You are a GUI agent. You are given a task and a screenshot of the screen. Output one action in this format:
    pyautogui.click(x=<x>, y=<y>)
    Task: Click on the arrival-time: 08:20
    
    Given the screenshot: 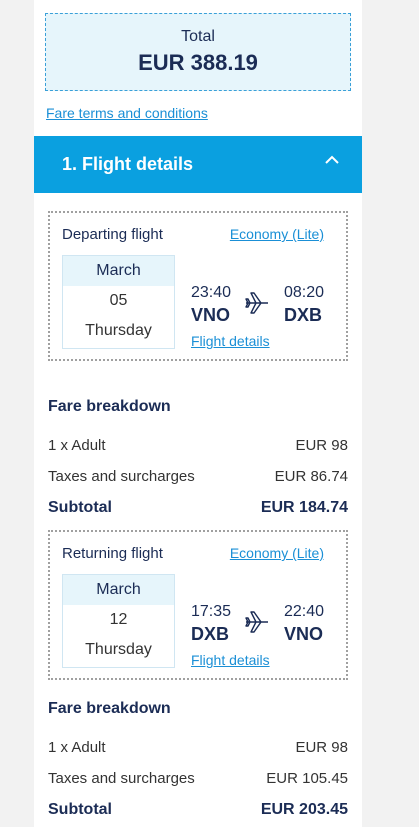 What is the action you would take?
    pyautogui.click(x=304, y=292)
    